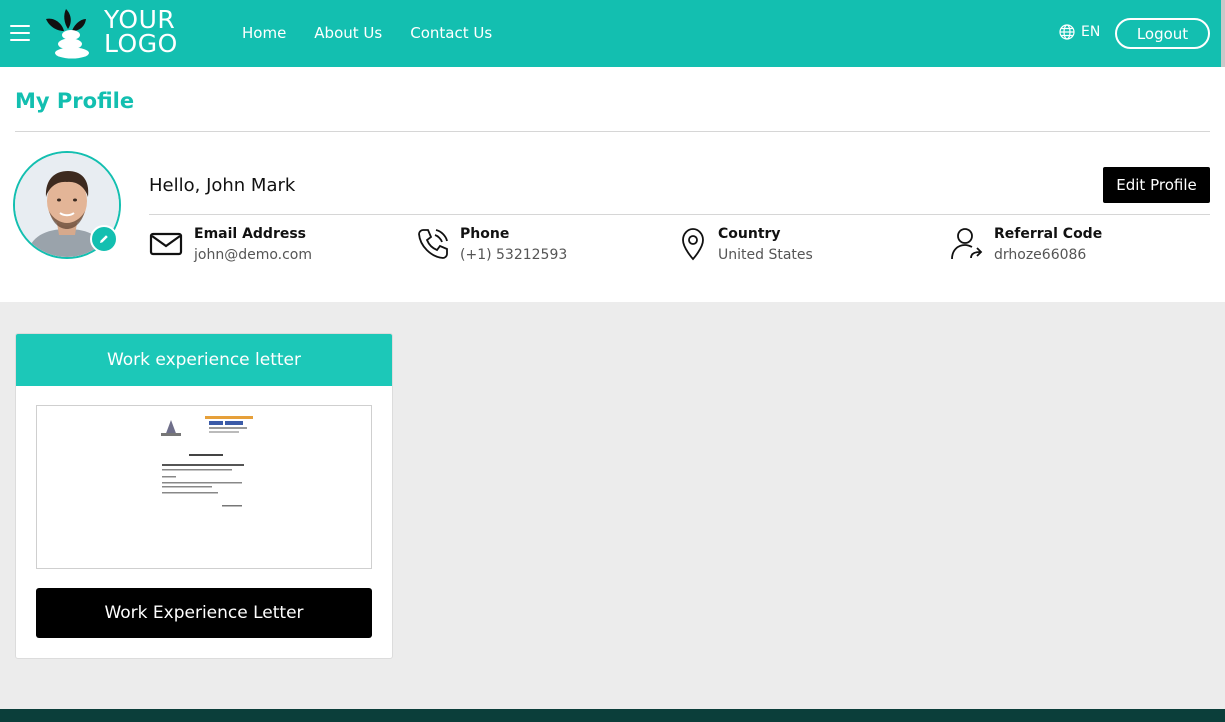 This screenshot has width=1225, height=722. I want to click on language-selector: EN, so click(1079, 32).